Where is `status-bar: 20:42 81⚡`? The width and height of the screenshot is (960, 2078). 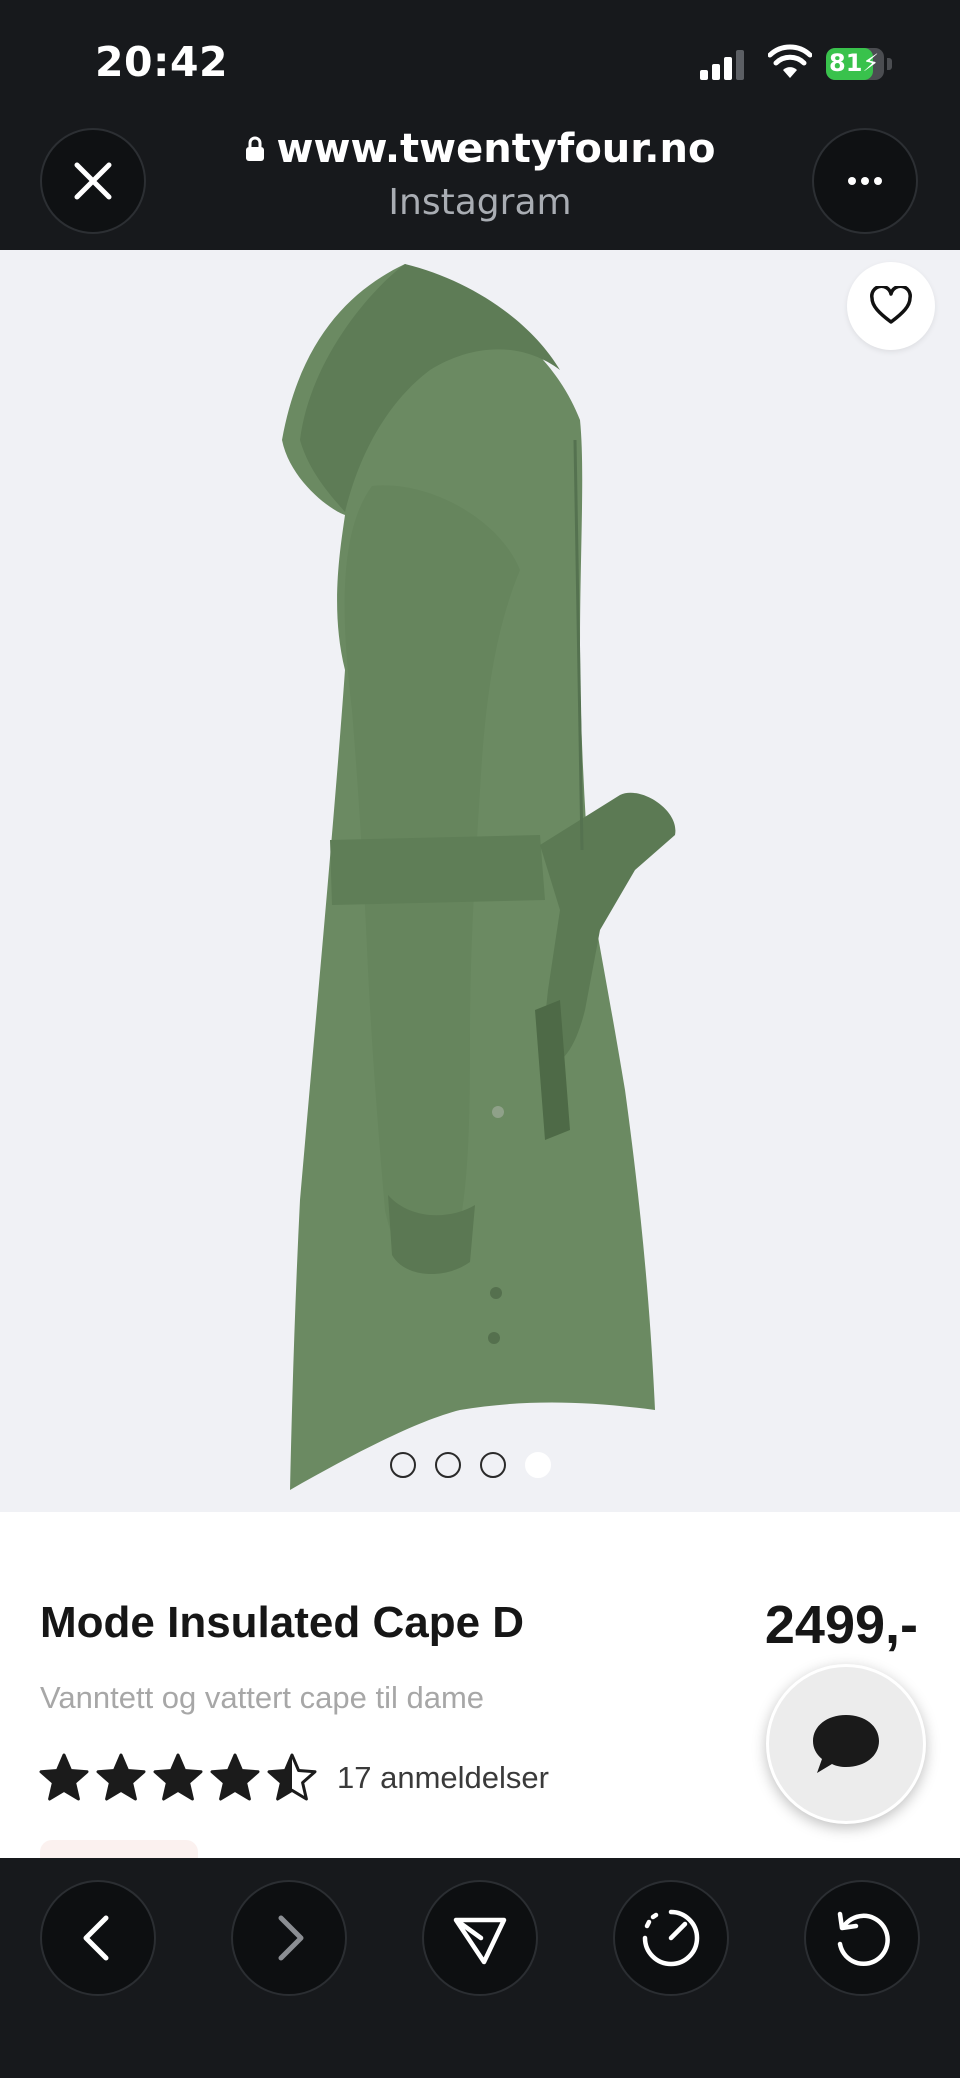
status-bar: 20:42 81⚡ is located at coordinates (480, 60).